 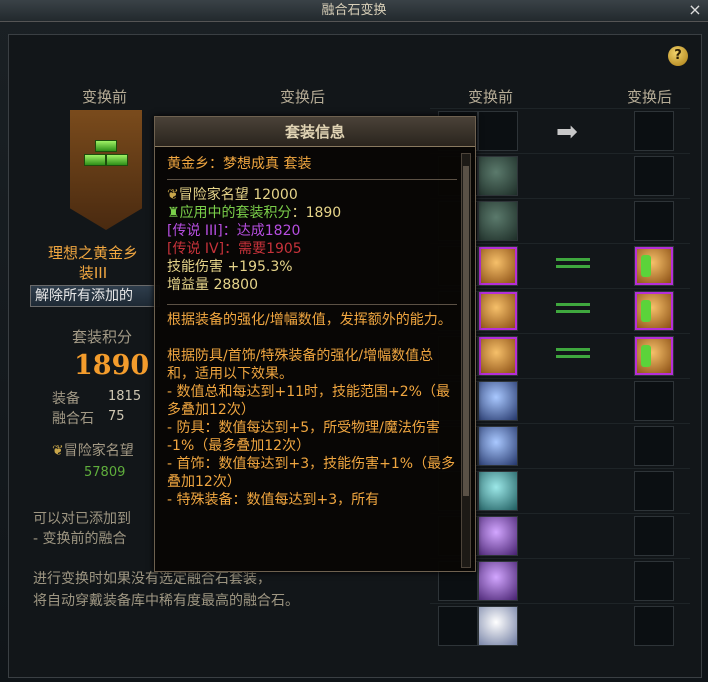 I want to click on note-line2: - 变换前的融合, so click(x=80, y=539).